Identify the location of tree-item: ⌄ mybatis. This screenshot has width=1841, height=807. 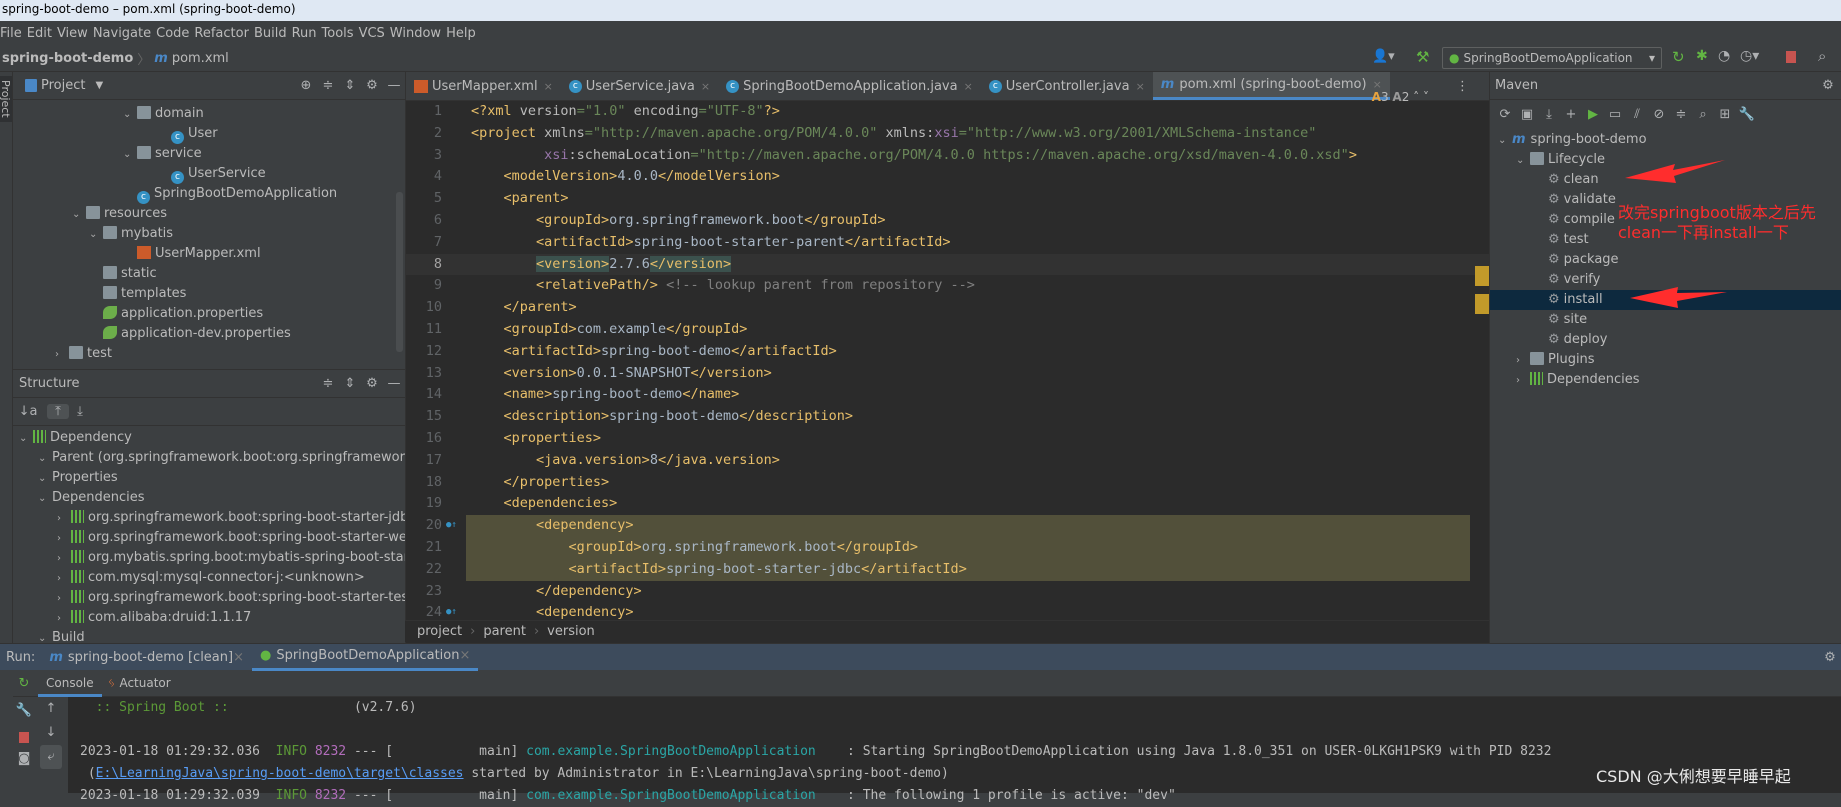
(209, 234).